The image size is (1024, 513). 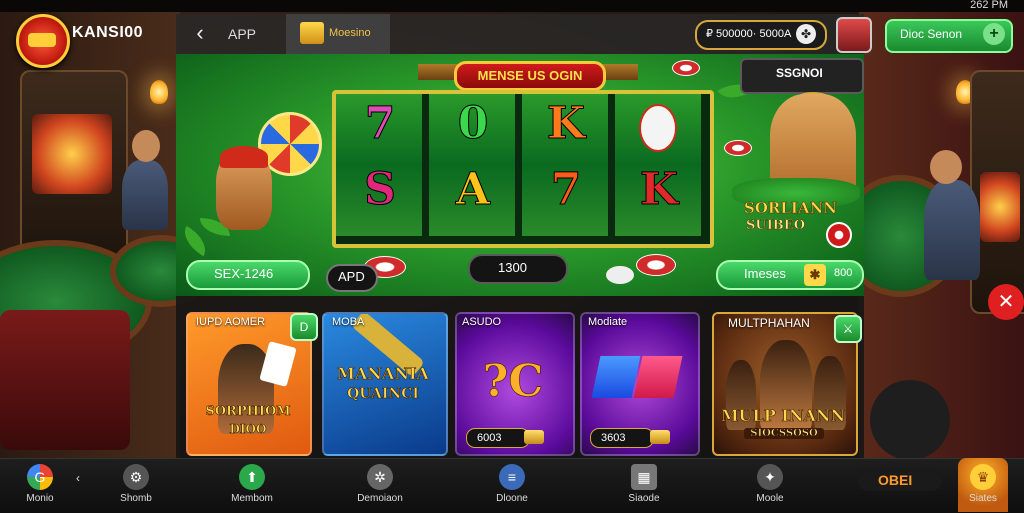 I want to click on reel-symbol: 0, so click(x=473, y=124).